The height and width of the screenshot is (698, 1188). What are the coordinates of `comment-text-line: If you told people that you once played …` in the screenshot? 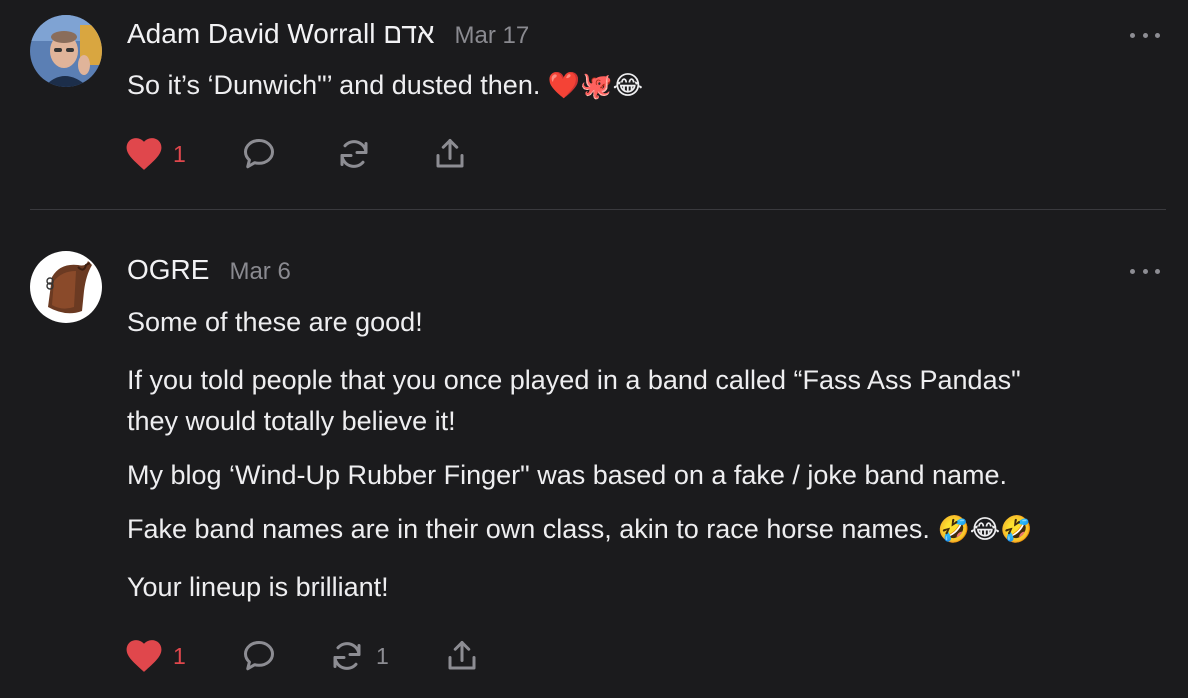 It's located at (574, 380).